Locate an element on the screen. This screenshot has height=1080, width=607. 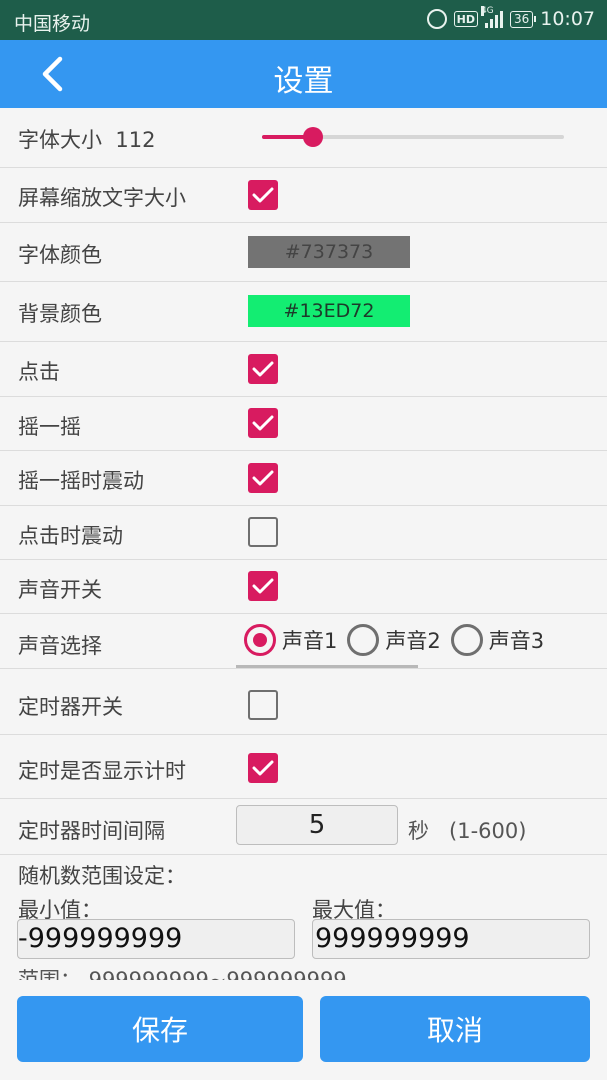
carrier-name: 中国移动 is located at coordinates (52, 24).